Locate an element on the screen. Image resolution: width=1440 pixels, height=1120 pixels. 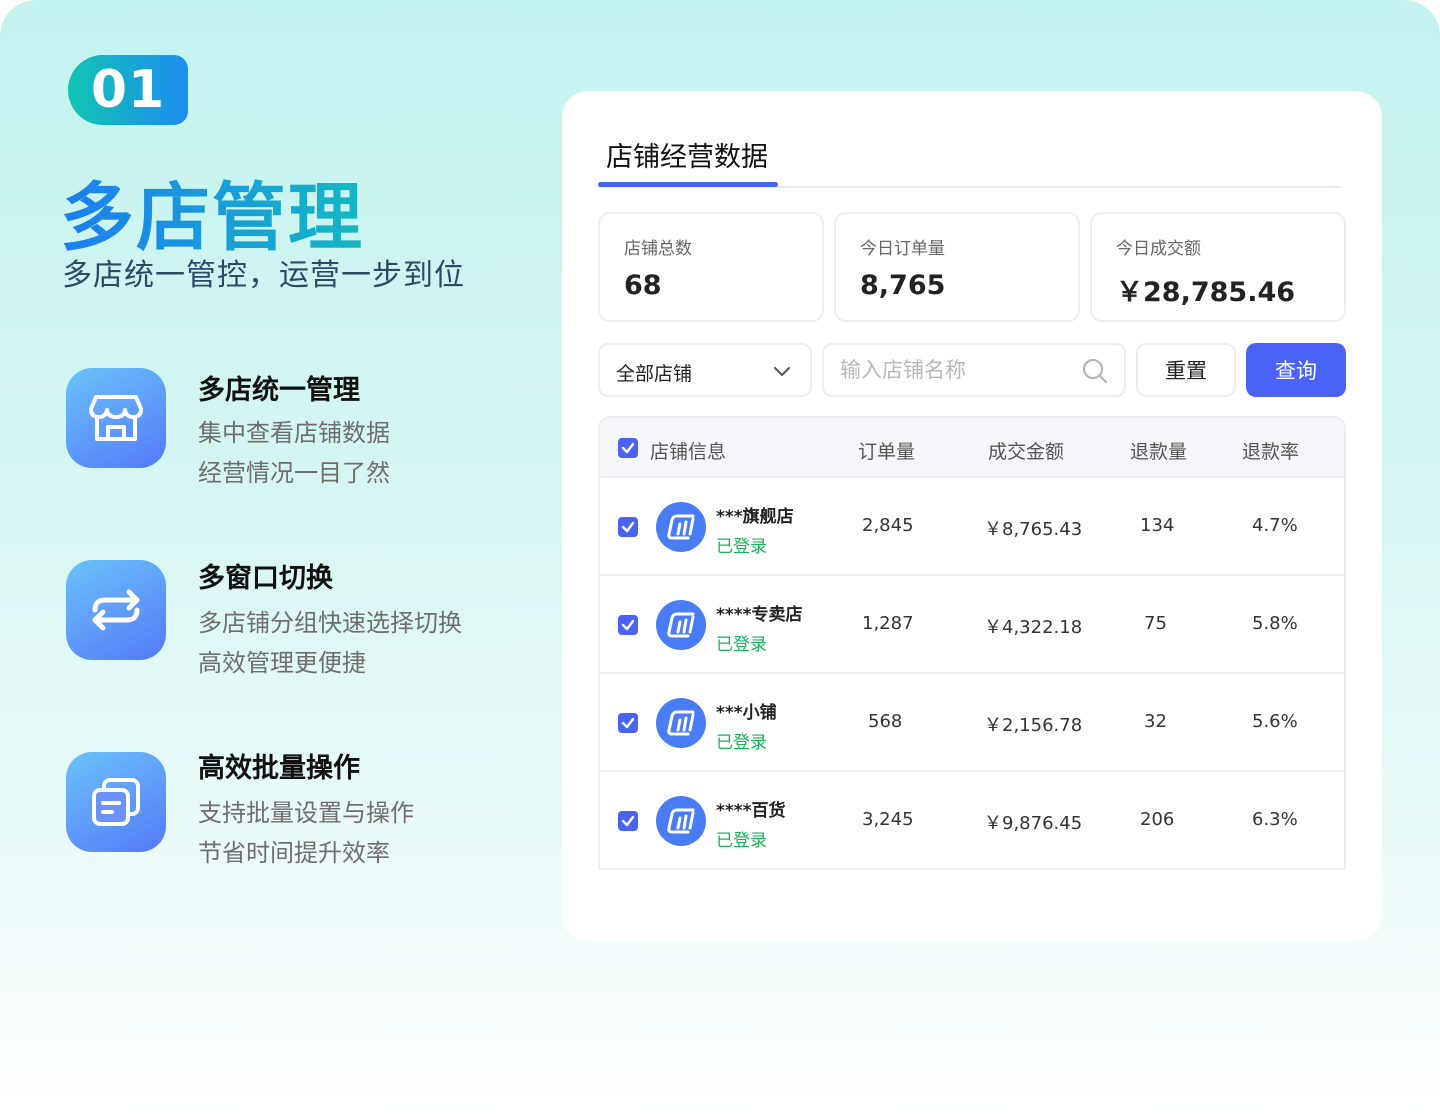
refunds-cell: 206 is located at coordinates (1157, 819).